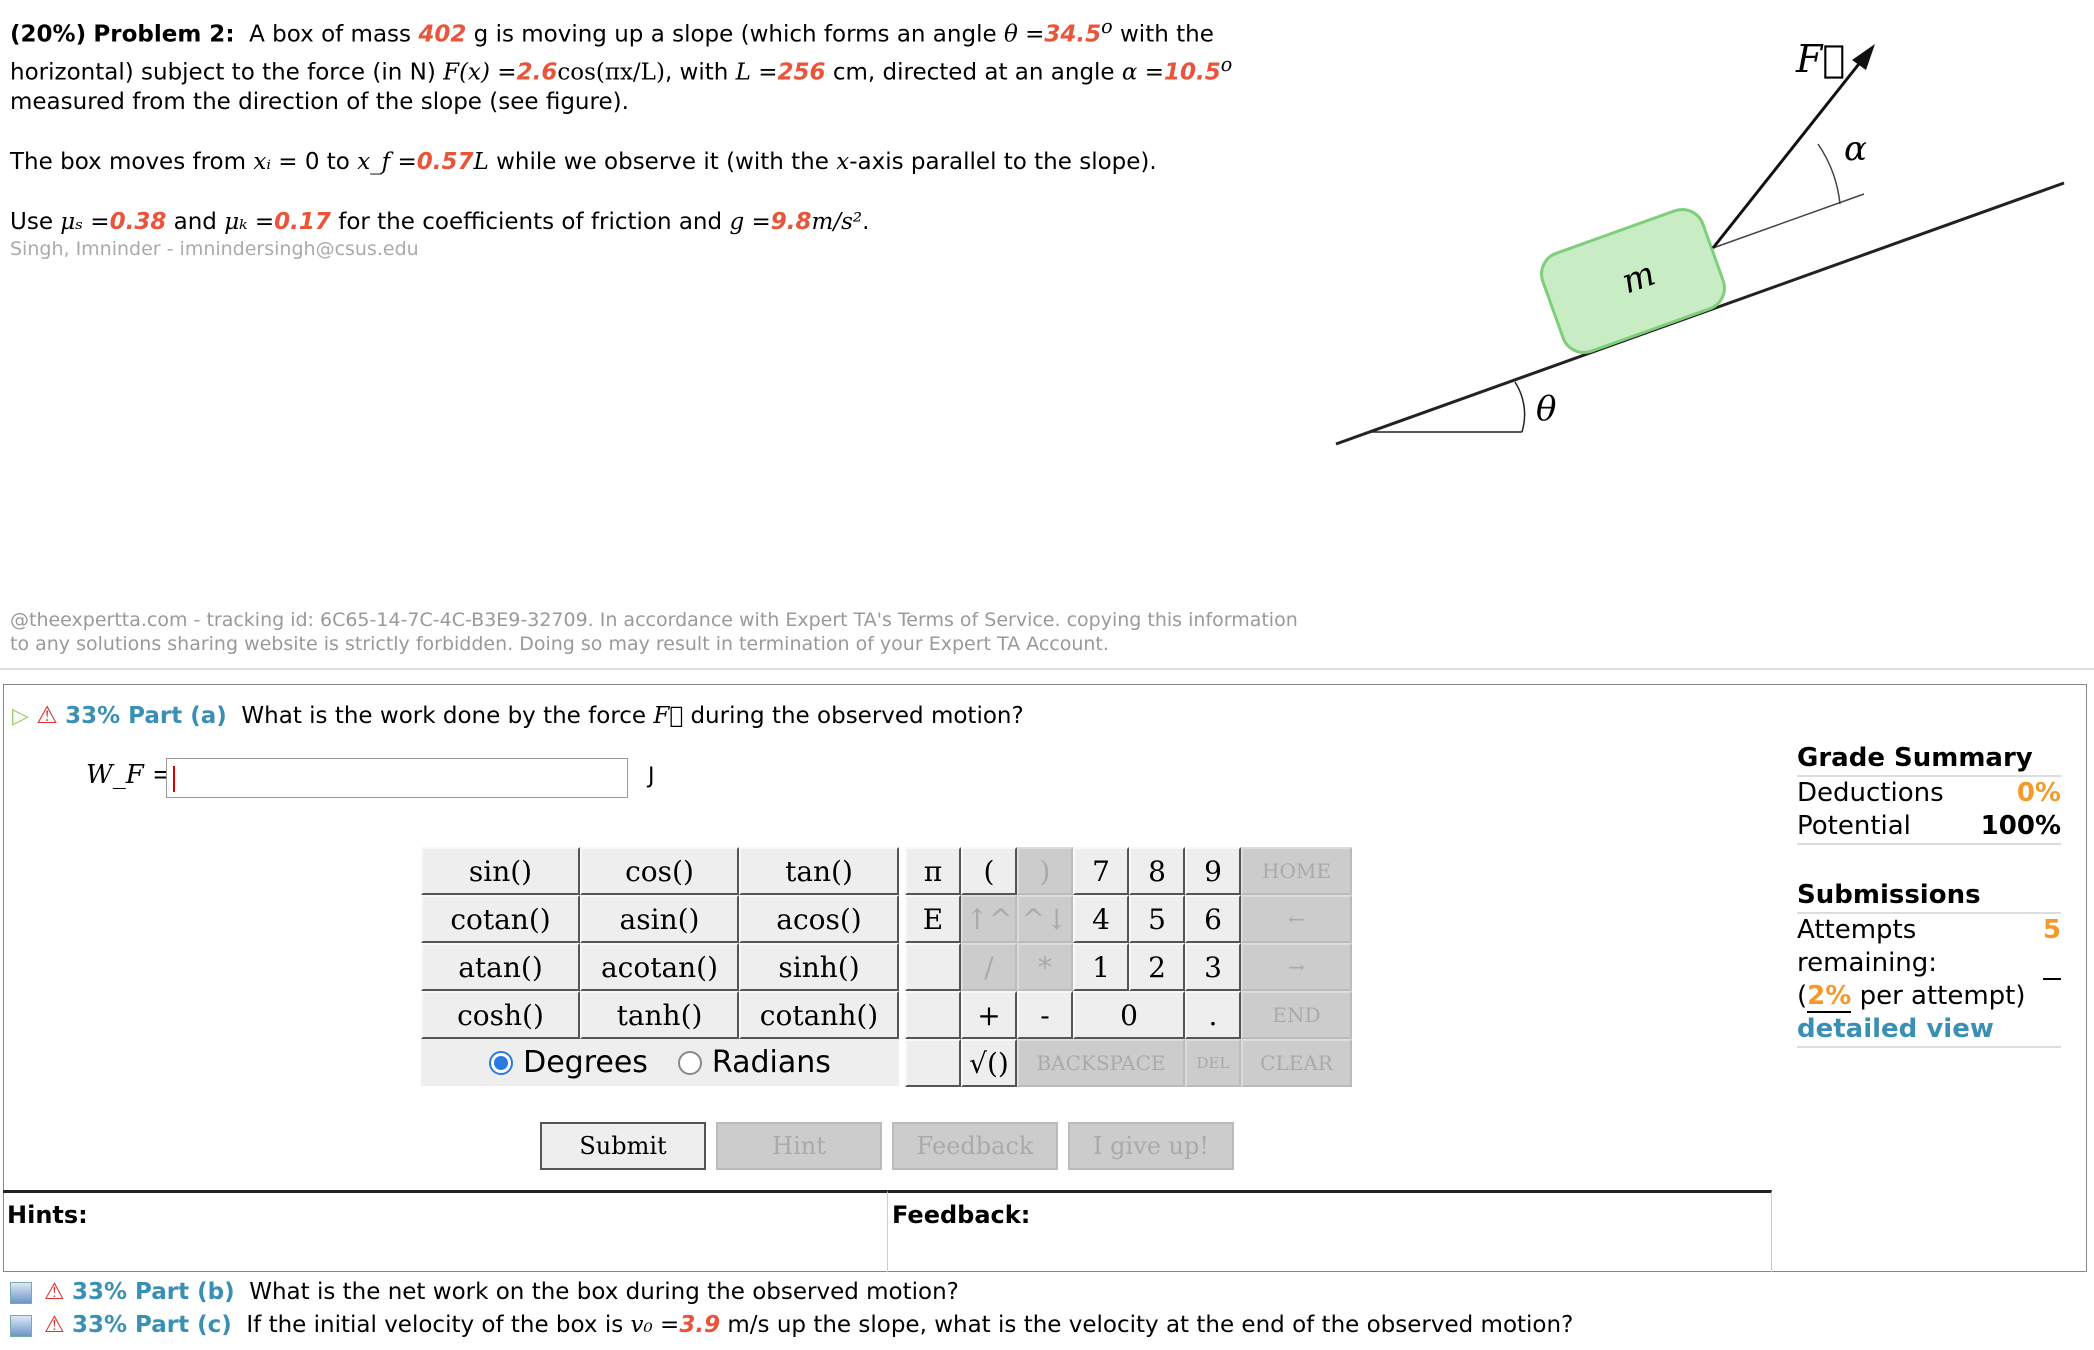  Describe the element at coordinates (20, 716) in the screenshot. I see `play-icon: ▷` at that location.